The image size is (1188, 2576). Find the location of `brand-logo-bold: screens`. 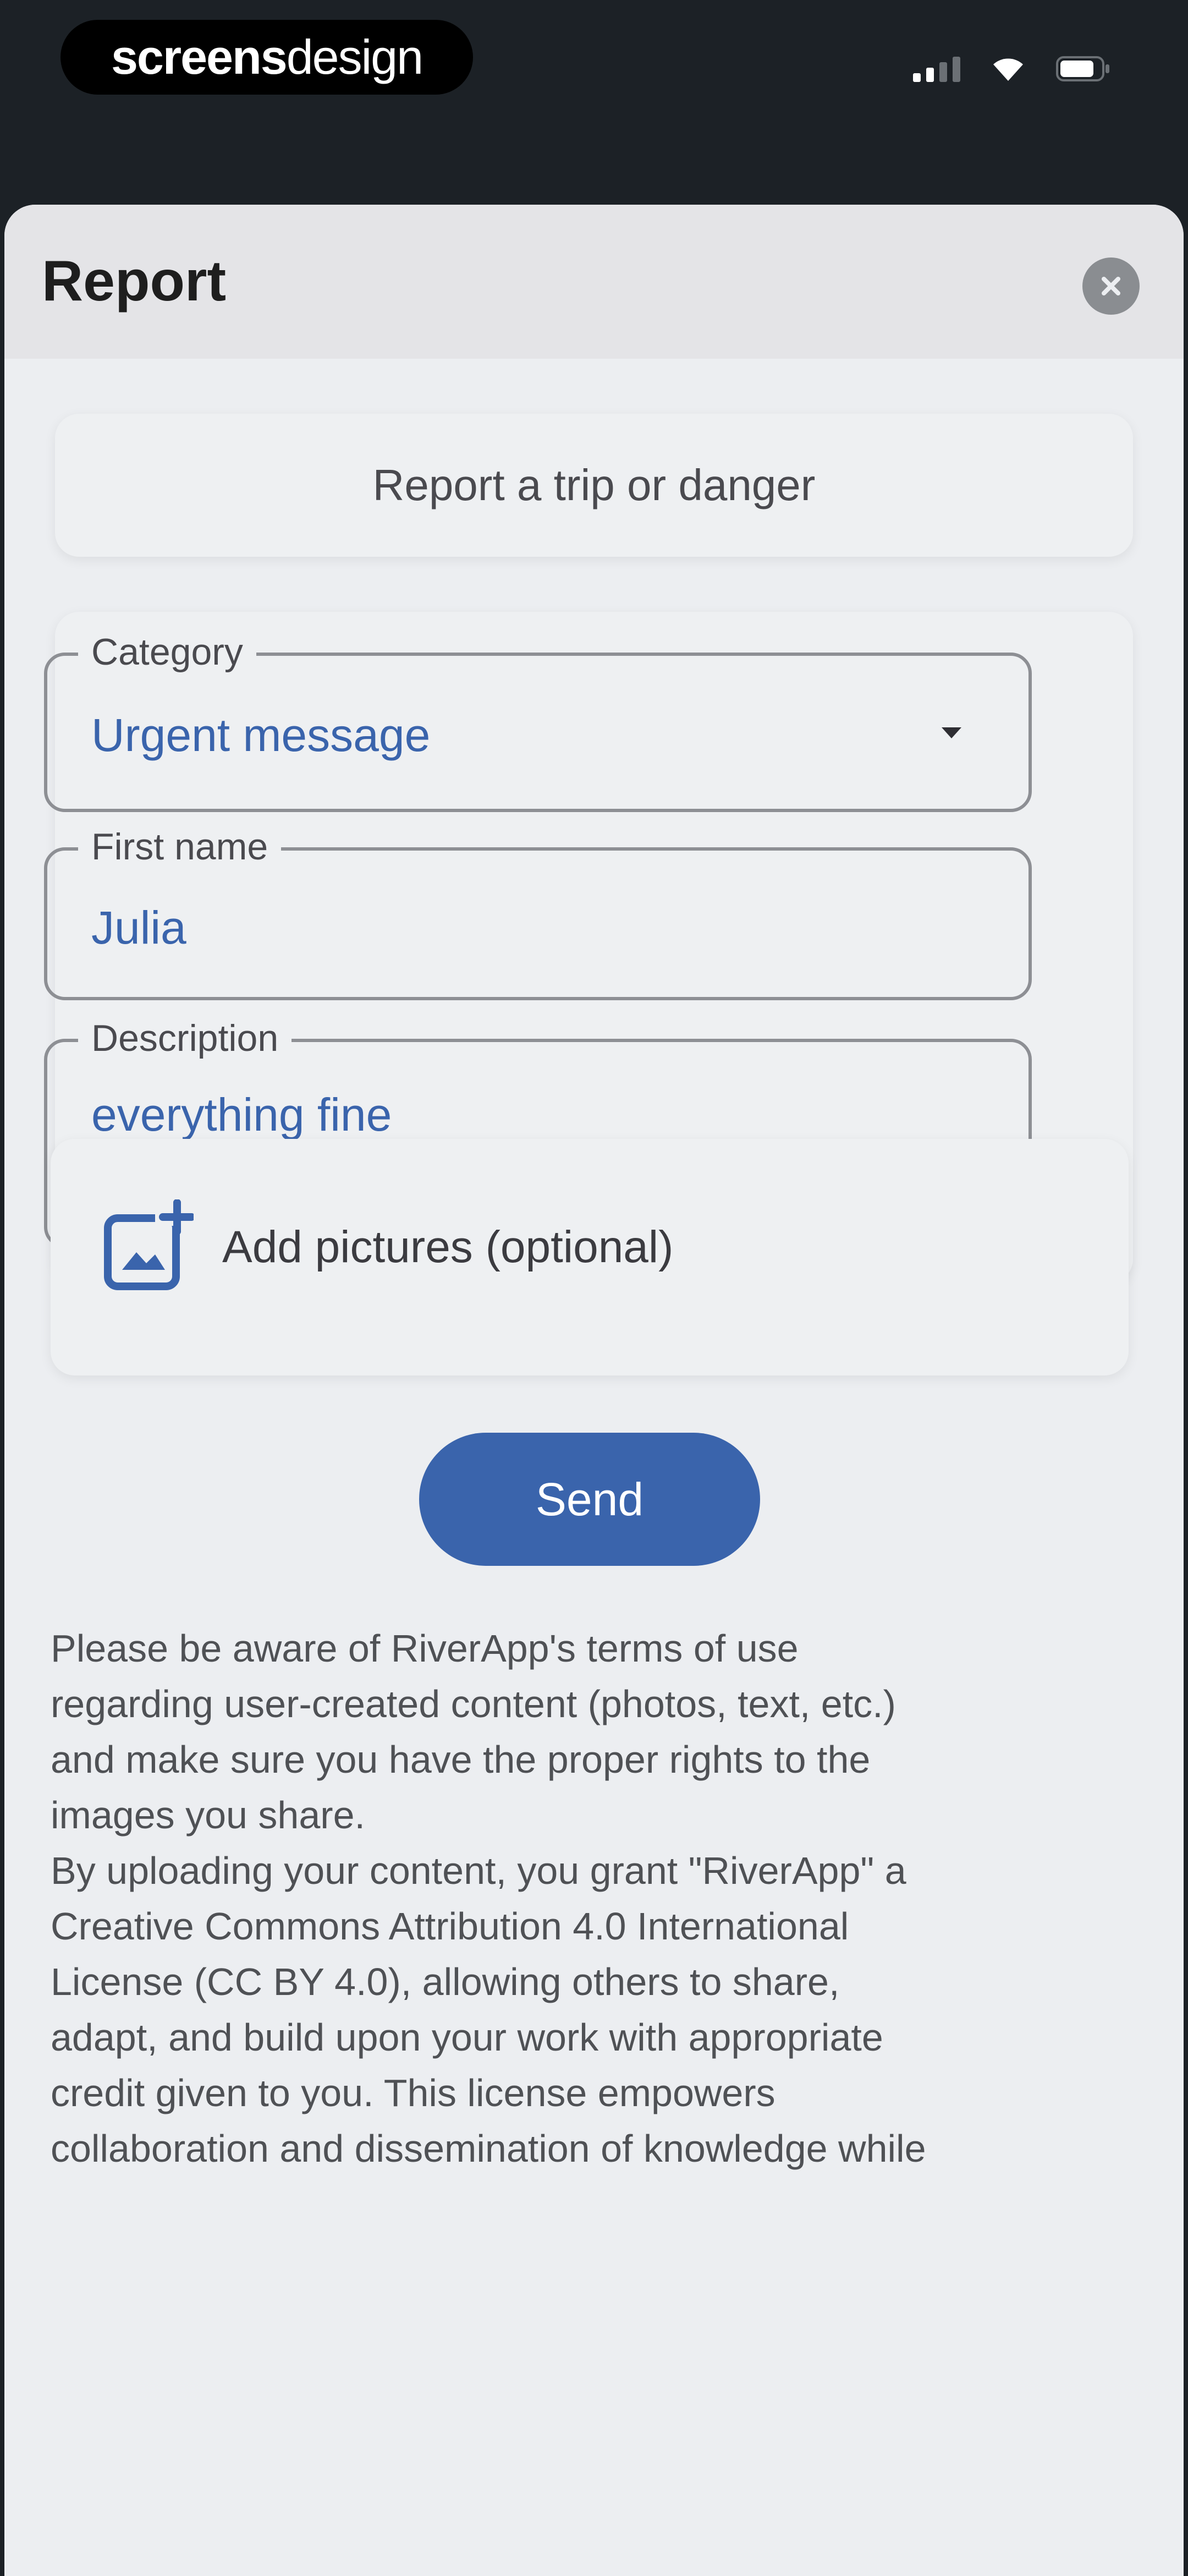

brand-logo-bold: screens is located at coordinates (199, 57).